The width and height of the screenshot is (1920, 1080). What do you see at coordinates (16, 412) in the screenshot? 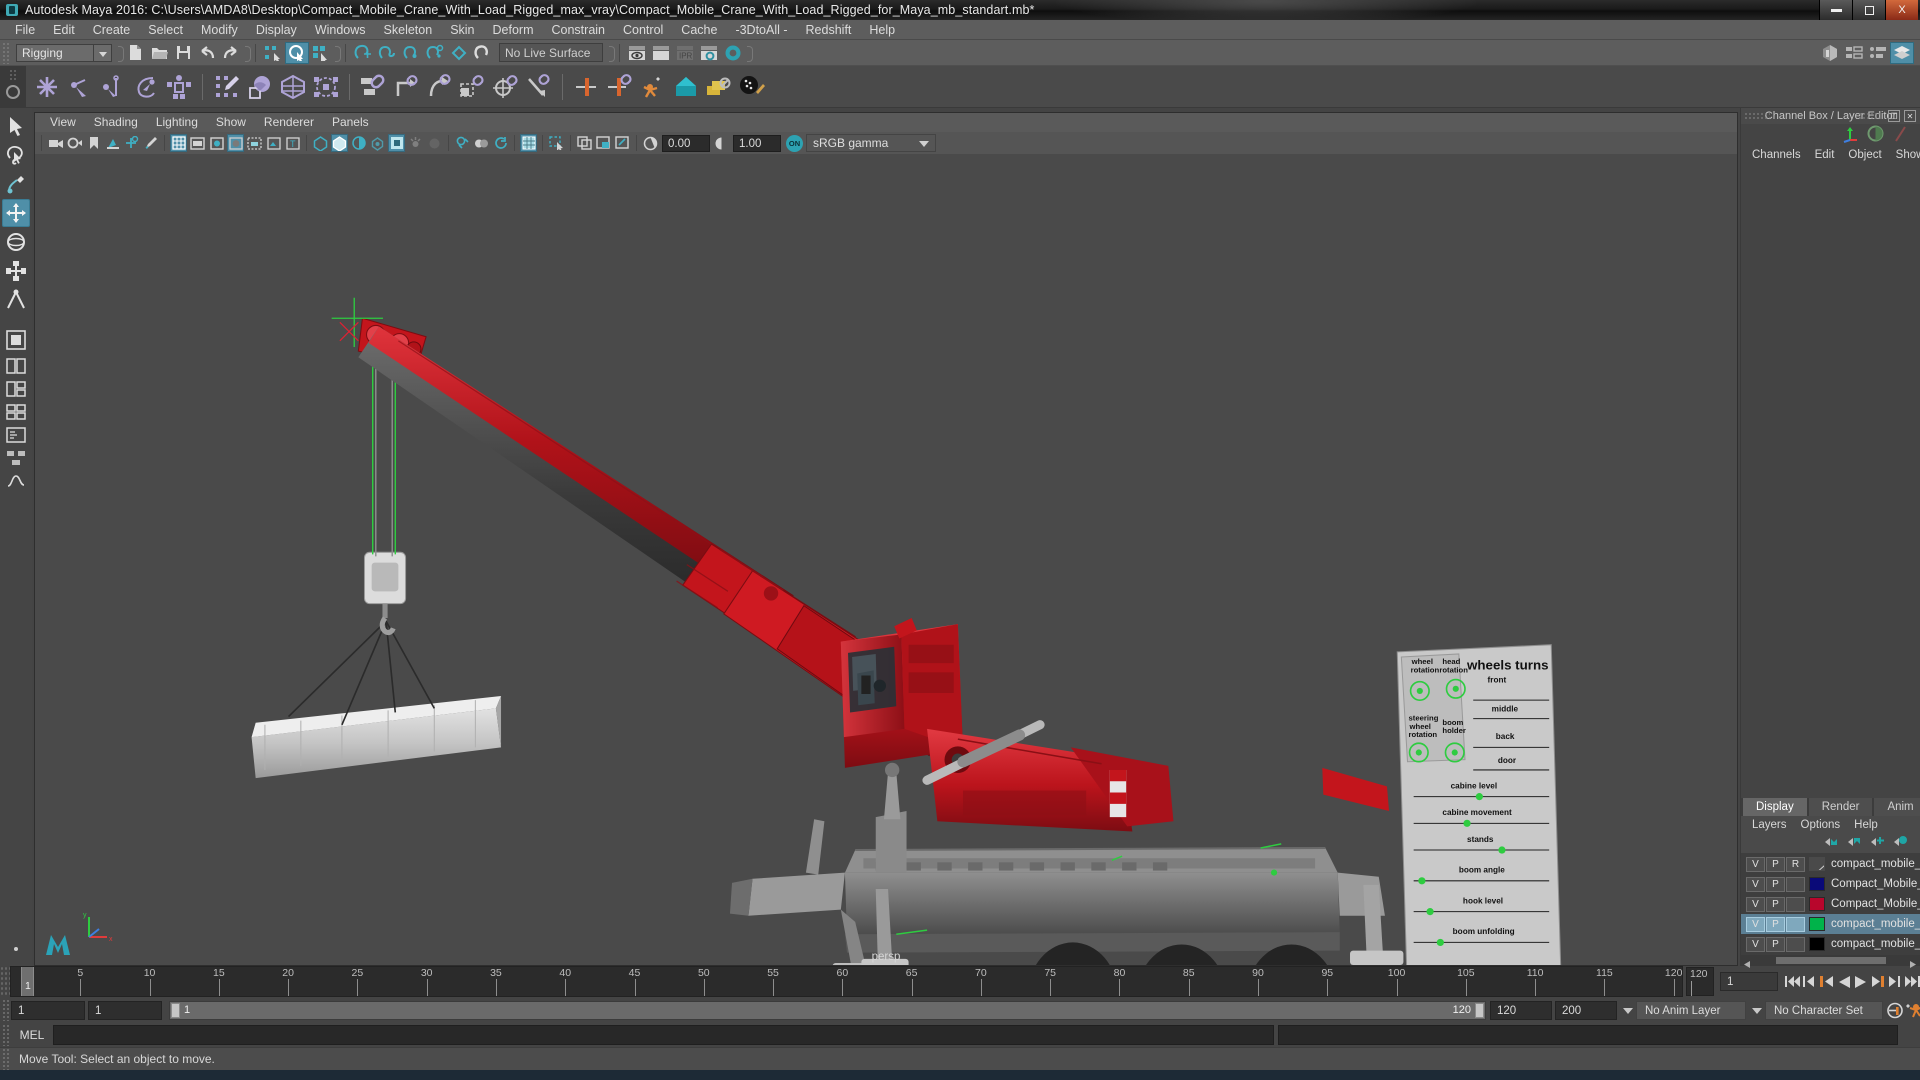
I see `quick-layout-four-pane-icon` at bounding box center [16, 412].